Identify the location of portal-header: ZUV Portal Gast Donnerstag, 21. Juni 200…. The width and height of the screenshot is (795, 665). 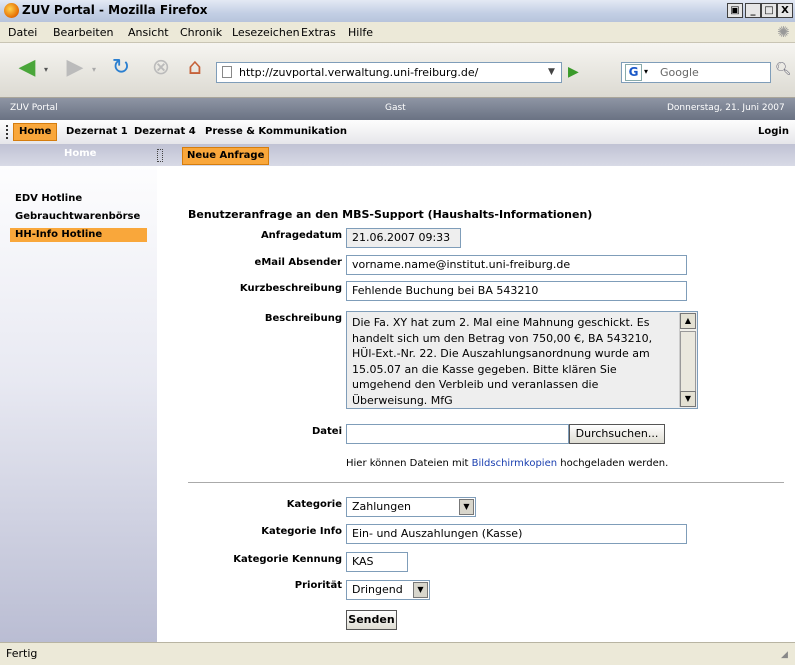
(397, 109).